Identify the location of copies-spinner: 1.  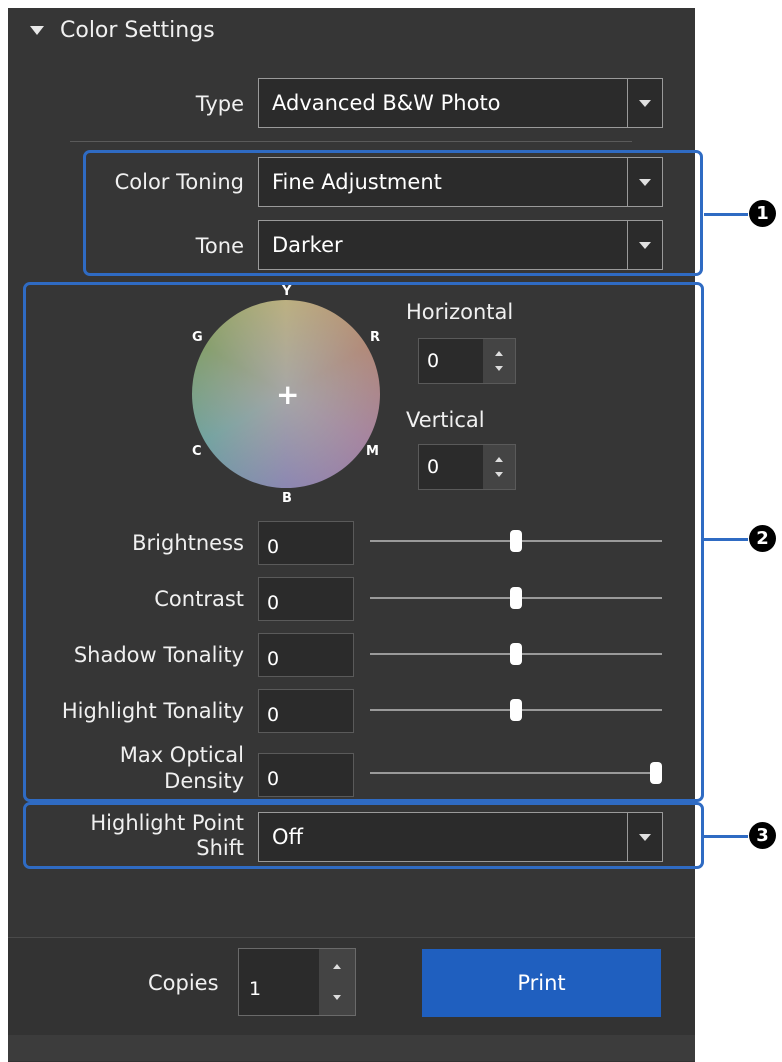
(297, 982).